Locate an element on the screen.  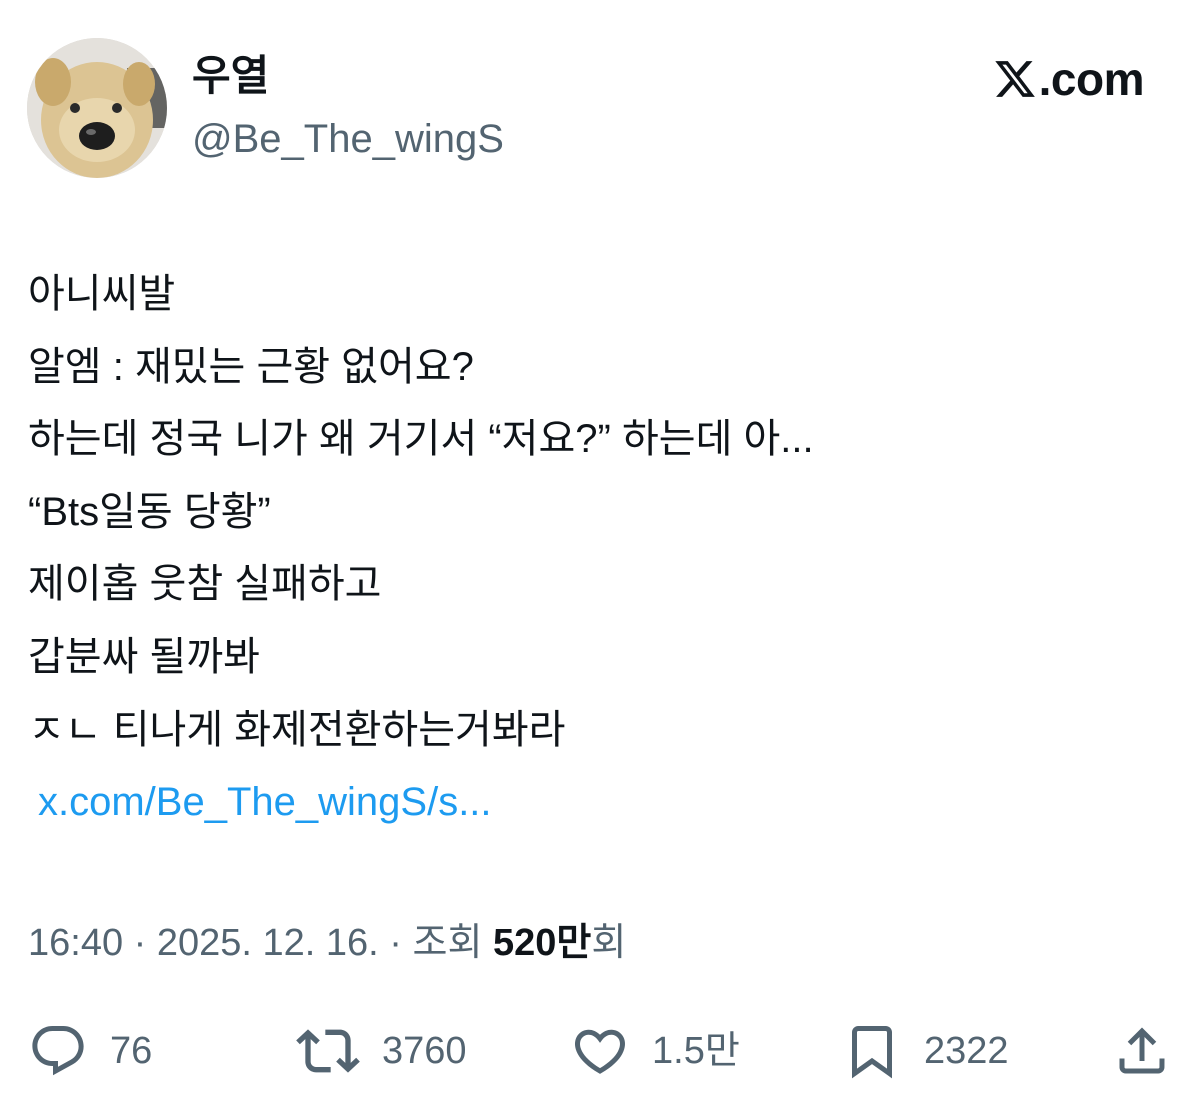
tweet-line: “Bts일동 당황” is located at coordinates (149, 511).